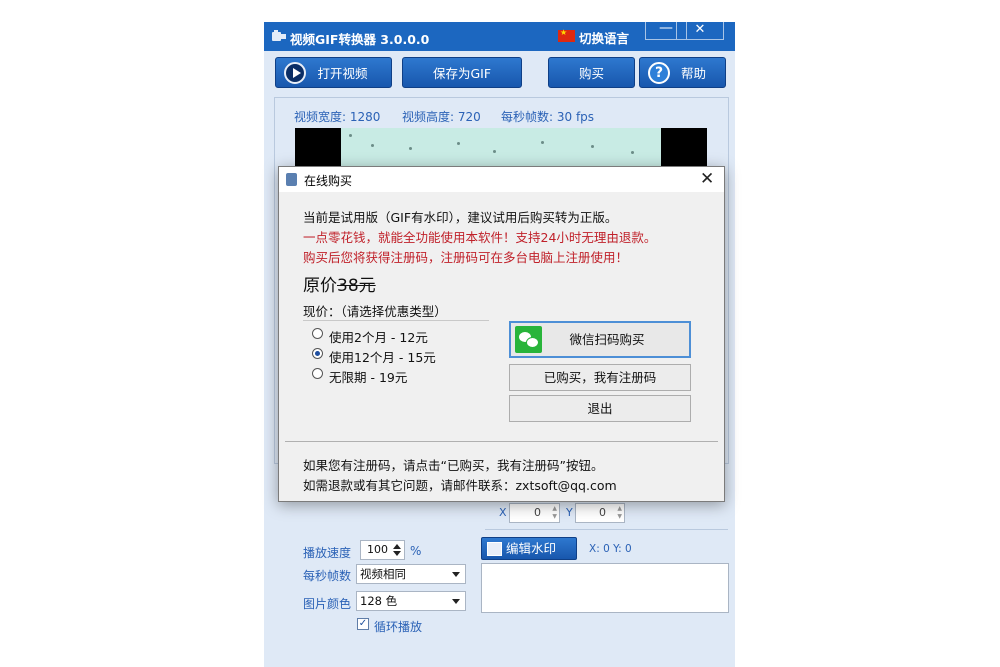 The image size is (1000, 667). I want to click on dialog-app-icon, so click(291, 179).